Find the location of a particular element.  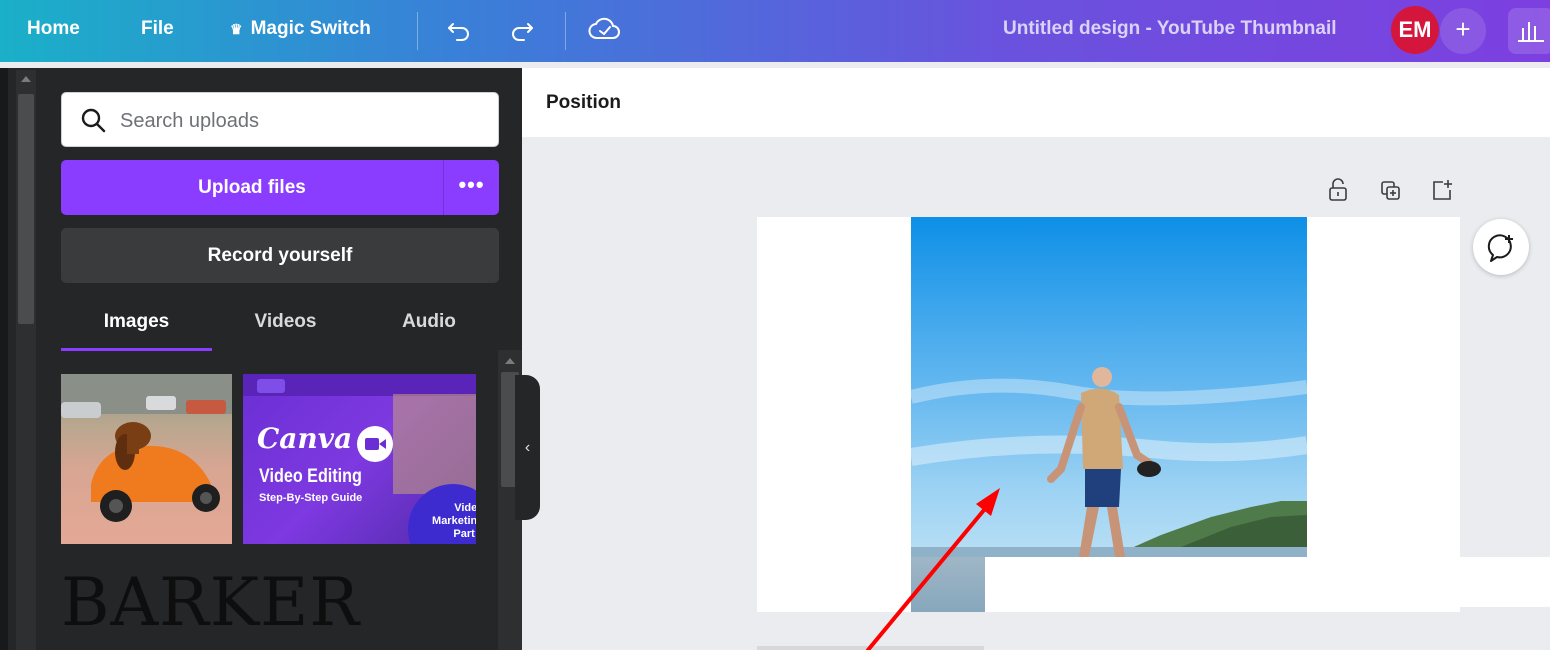

photo-bottom-strip is located at coordinates (948, 584).